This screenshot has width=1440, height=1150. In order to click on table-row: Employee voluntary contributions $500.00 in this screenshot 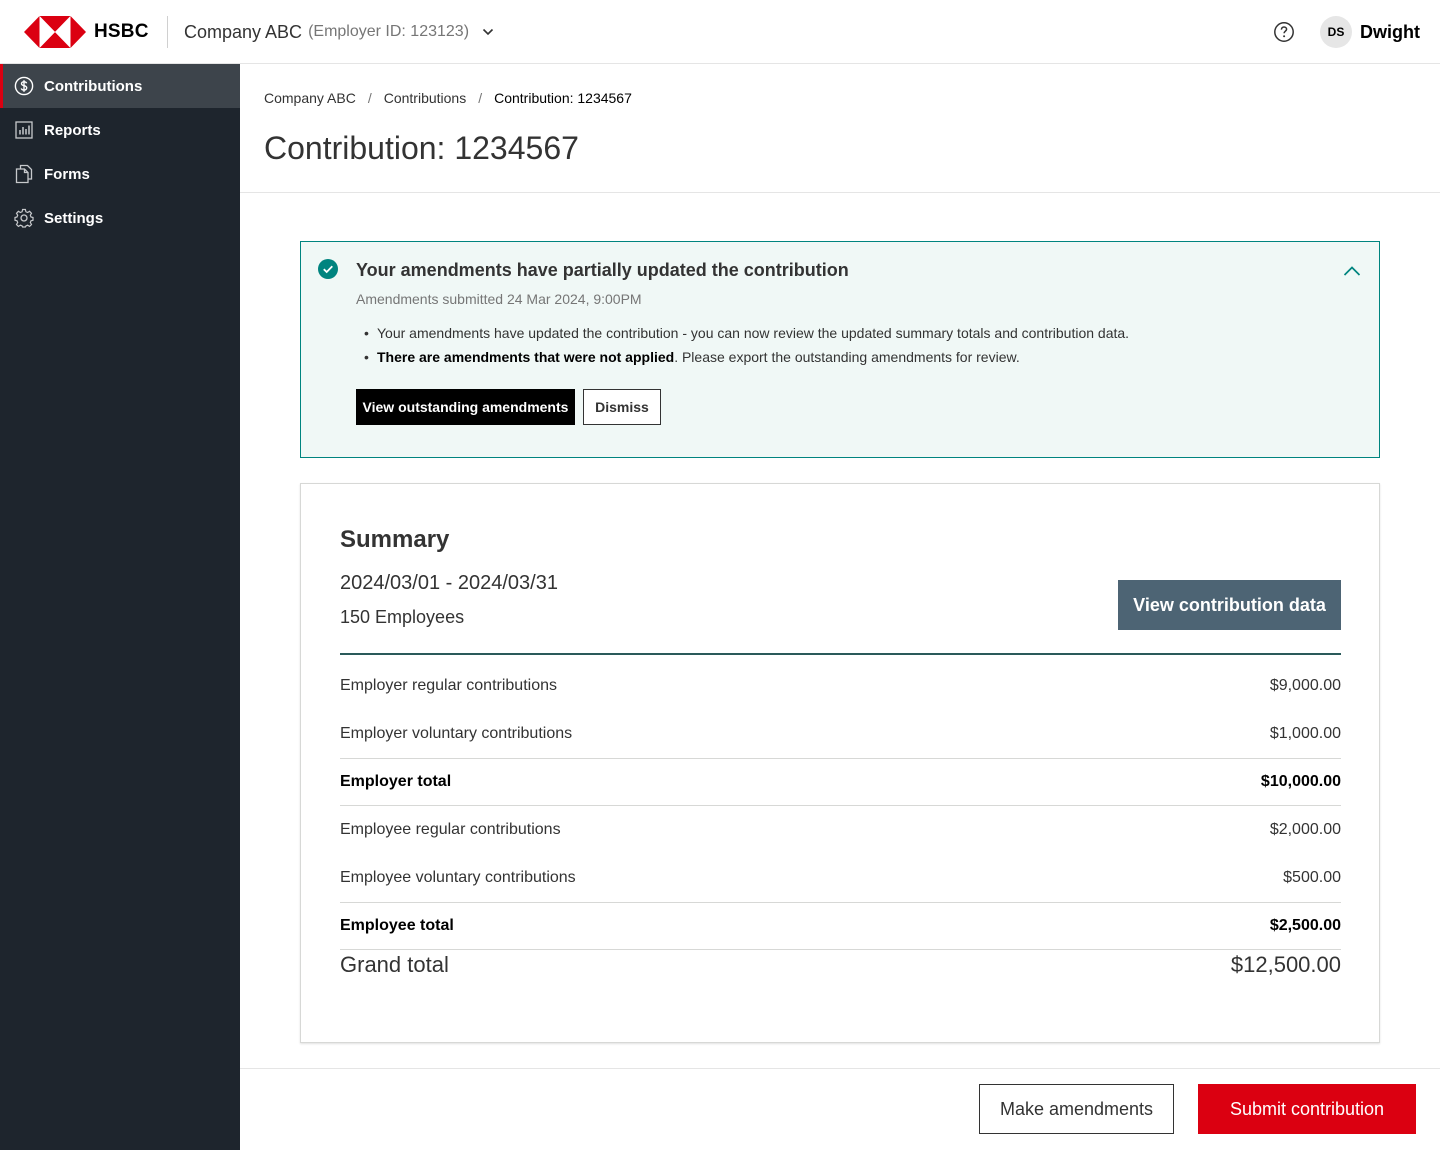, I will do `click(840, 878)`.